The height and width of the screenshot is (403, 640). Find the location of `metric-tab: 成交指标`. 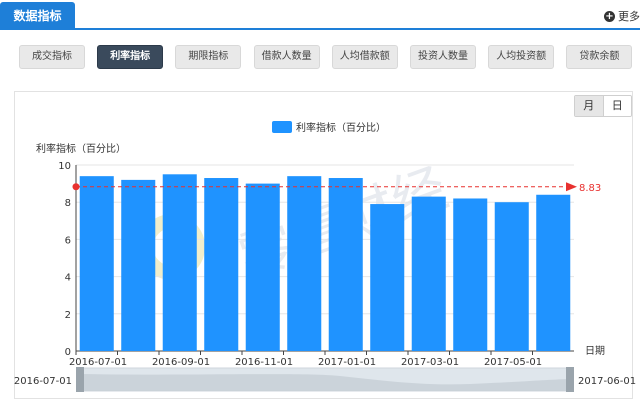

metric-tab: 成交指标 is located at coordinates (52, 57).